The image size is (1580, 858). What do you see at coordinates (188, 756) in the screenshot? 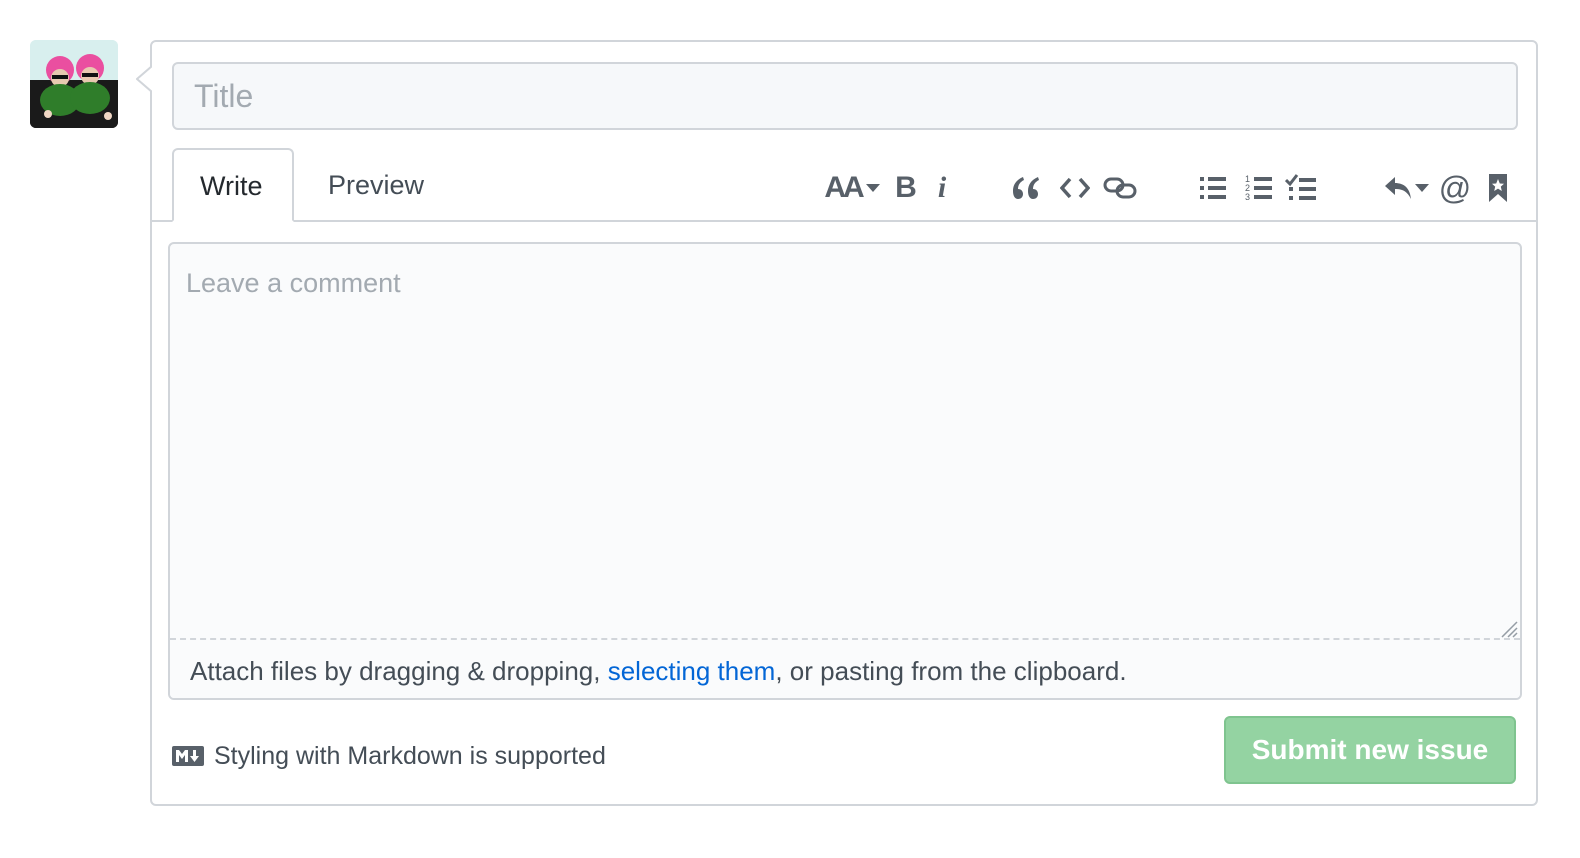
I see `markdown-icon` at bounding box center [188, 756].